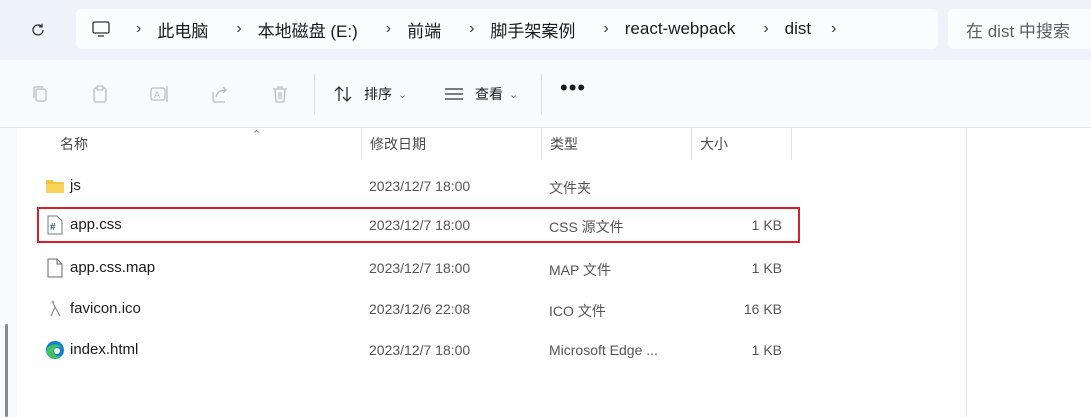 The width and height of the screenshot is (1091, 417). Describe the element at coordinates (157, 95) in the screenshot. I see `svg-text: A` at that location.